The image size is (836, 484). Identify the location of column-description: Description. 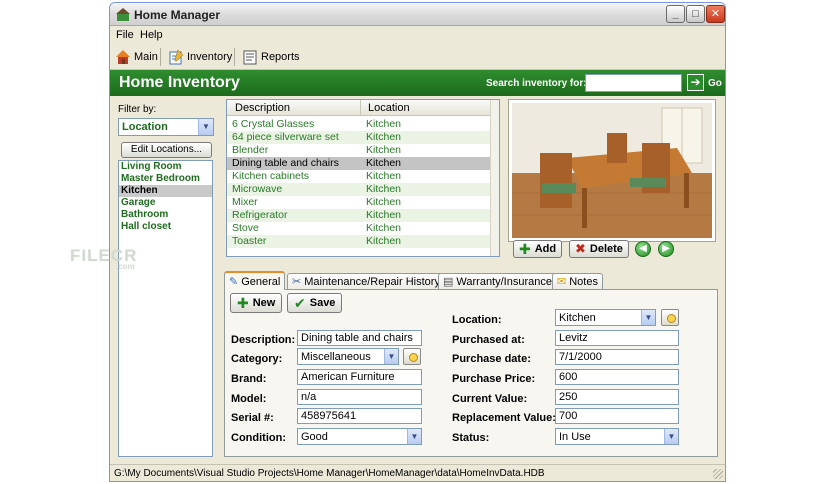
(262, 108).